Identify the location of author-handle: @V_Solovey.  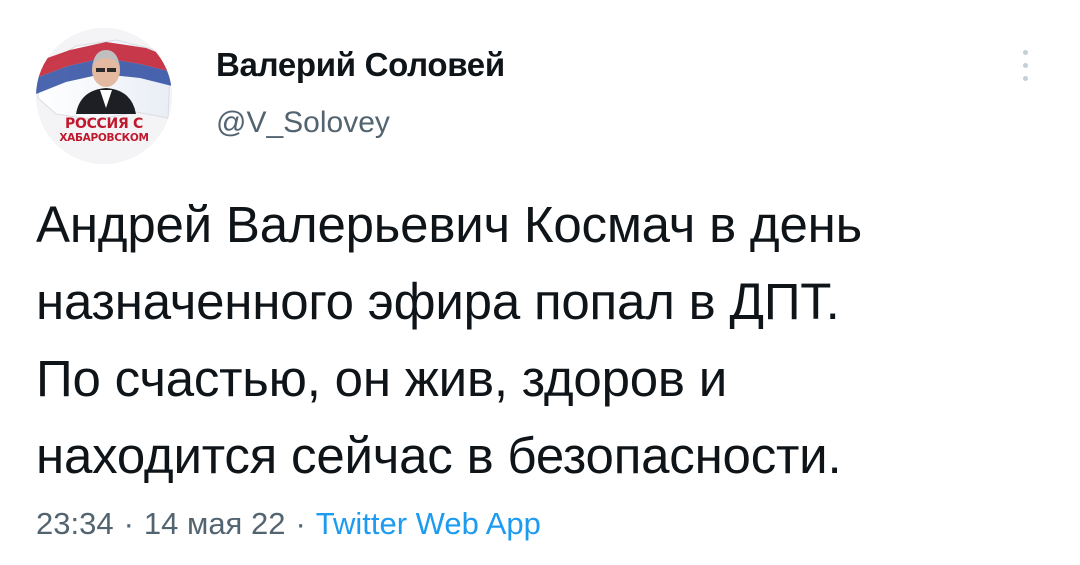
(303, 123).